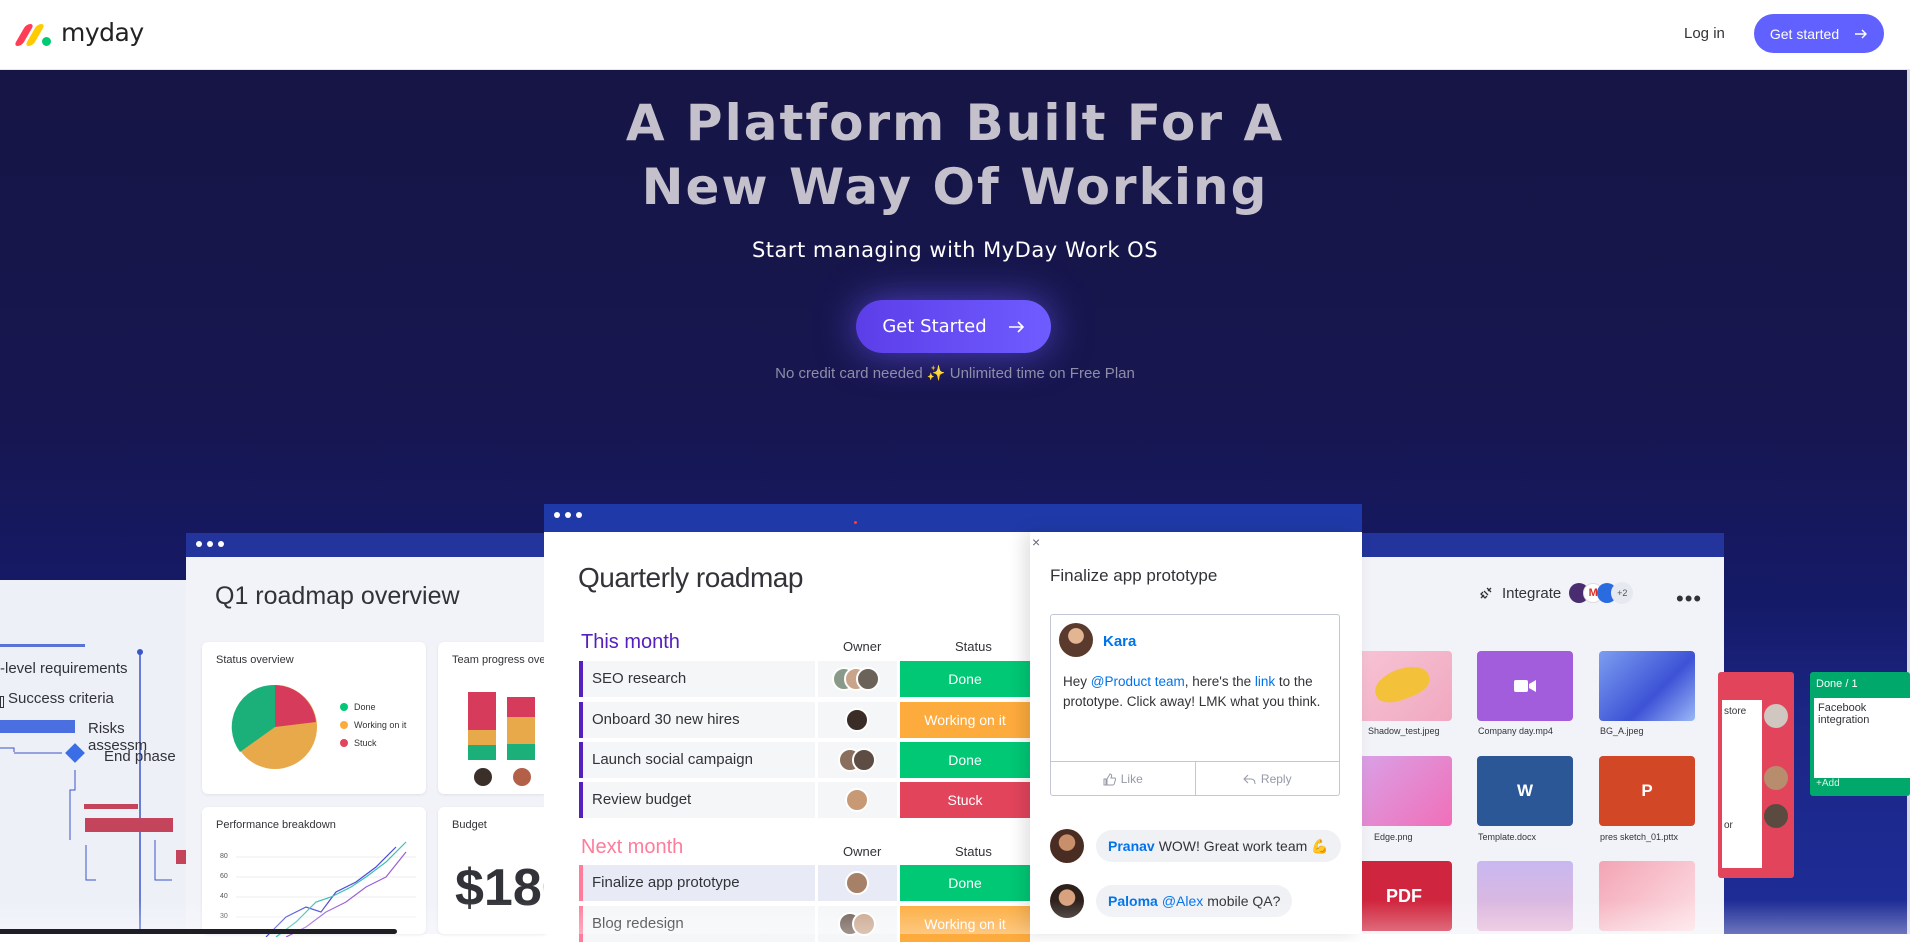  What do you see at coordinates (630, 642) in the screenshot?
I see `group-title-this-month: This month` at bounding box center [630, 642].